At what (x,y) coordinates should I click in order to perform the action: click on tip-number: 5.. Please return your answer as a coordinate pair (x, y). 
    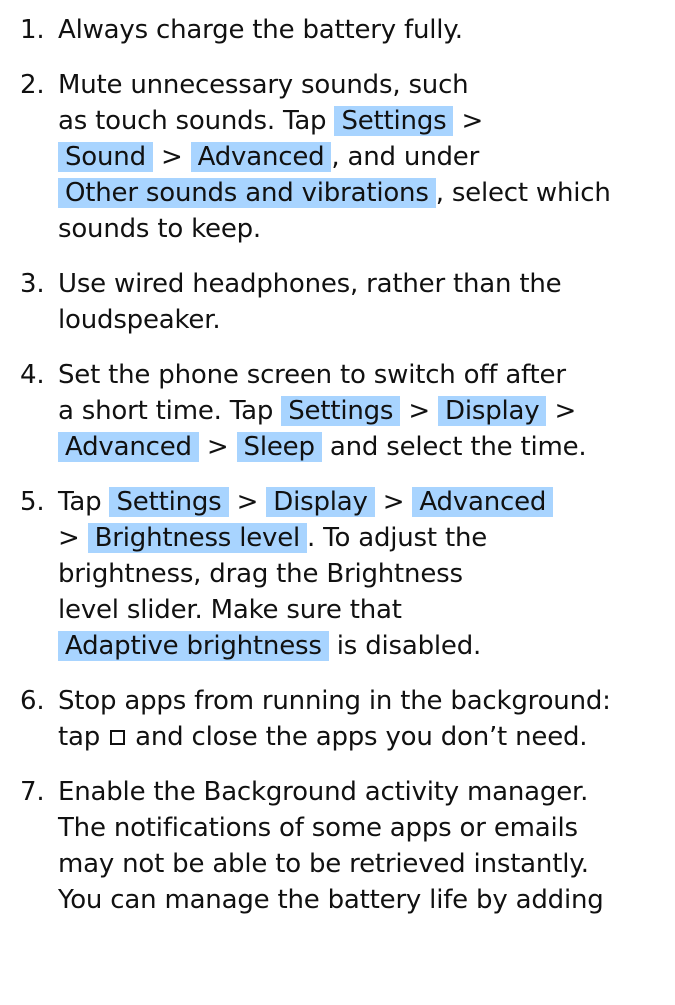
    Looking at the image, I should click on (32, 502).